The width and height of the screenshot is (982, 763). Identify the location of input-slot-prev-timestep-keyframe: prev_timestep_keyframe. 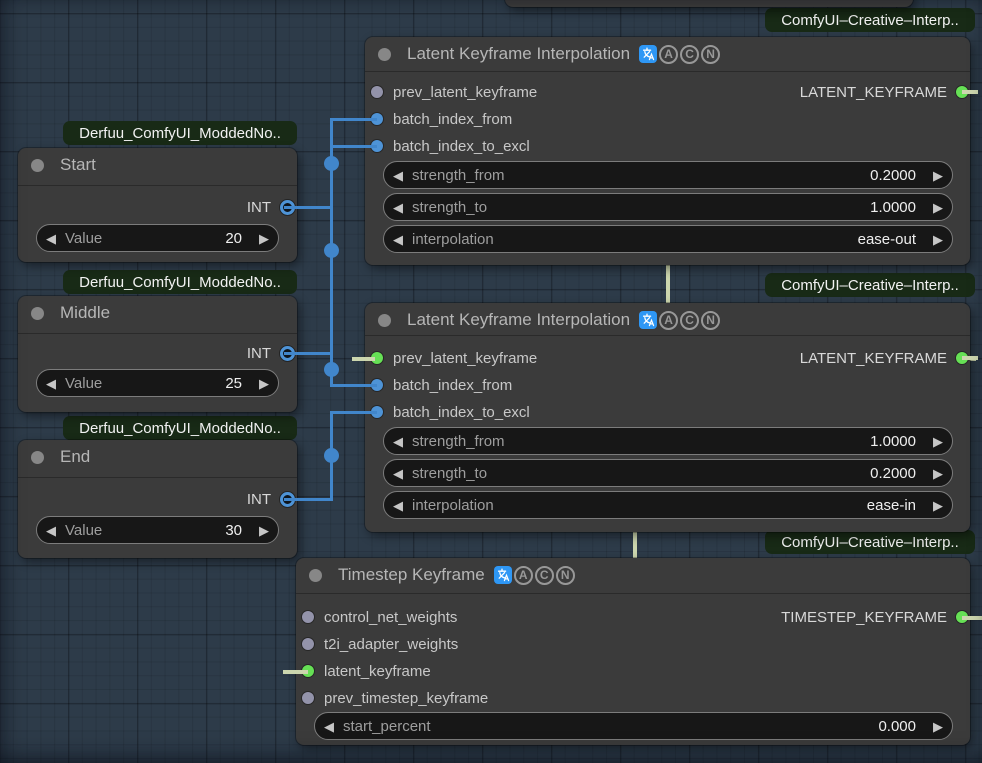
(395, 698).